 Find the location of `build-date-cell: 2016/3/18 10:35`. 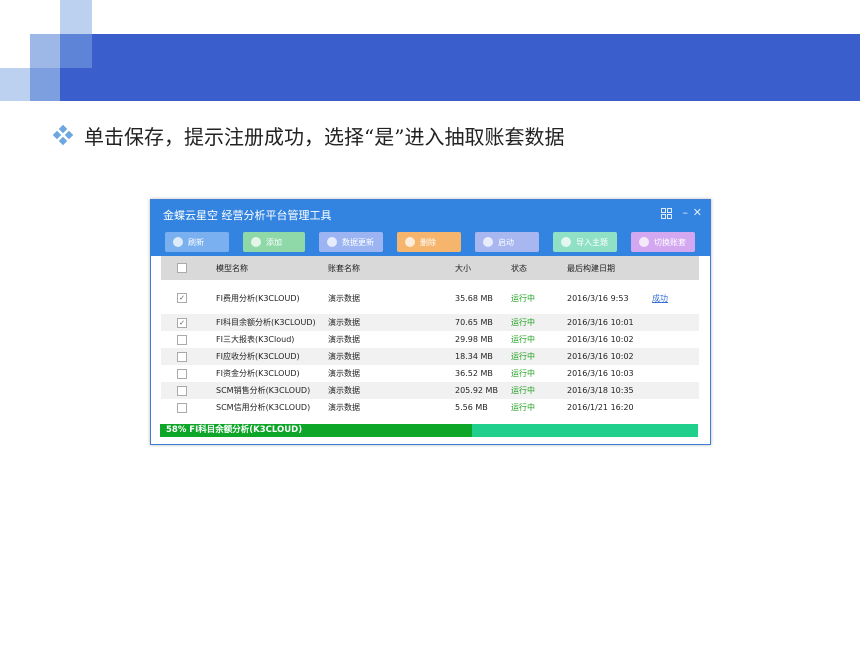

build-date-cell: 2016/3/18 10:35 is located at coordinates (600, 390).